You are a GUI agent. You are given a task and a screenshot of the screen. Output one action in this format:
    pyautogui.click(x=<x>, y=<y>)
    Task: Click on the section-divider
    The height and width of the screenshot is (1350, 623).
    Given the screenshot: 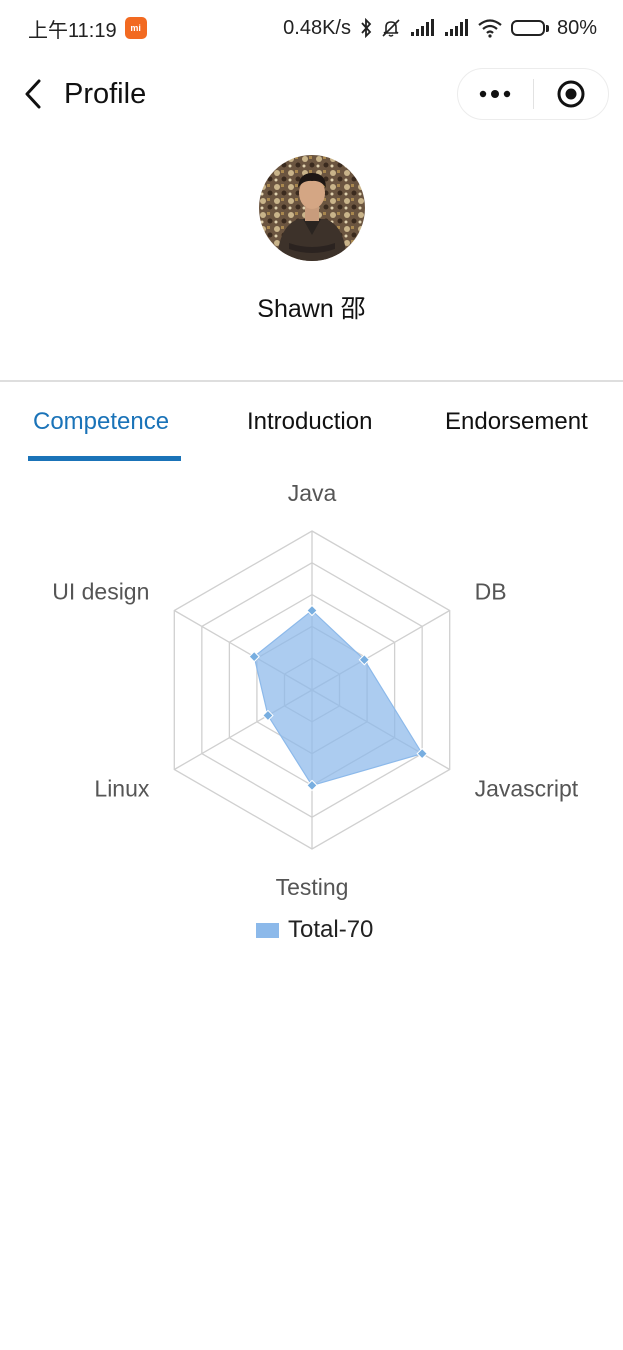 What is the action you would take?
    pyautogui.click(x=311, y=381)
    